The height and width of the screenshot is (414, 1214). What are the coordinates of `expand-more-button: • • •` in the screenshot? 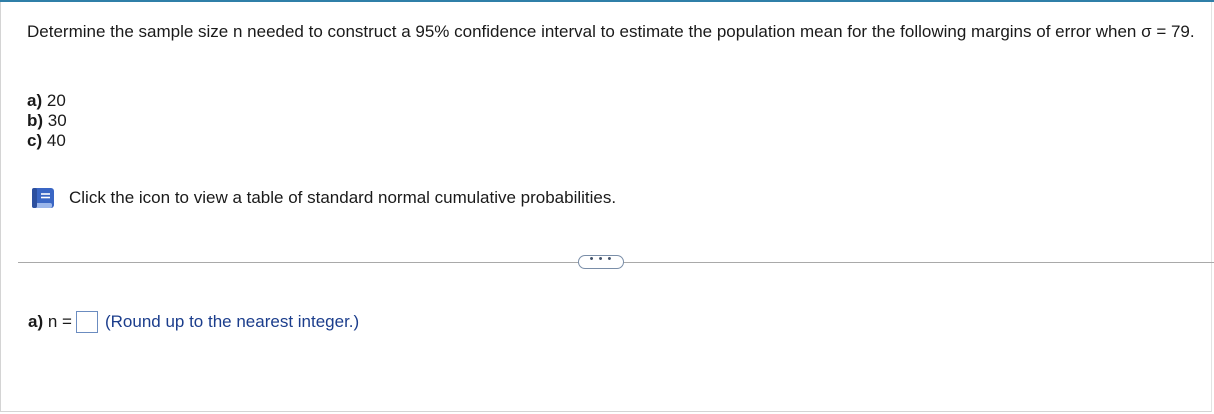 It's located at (601, 261).